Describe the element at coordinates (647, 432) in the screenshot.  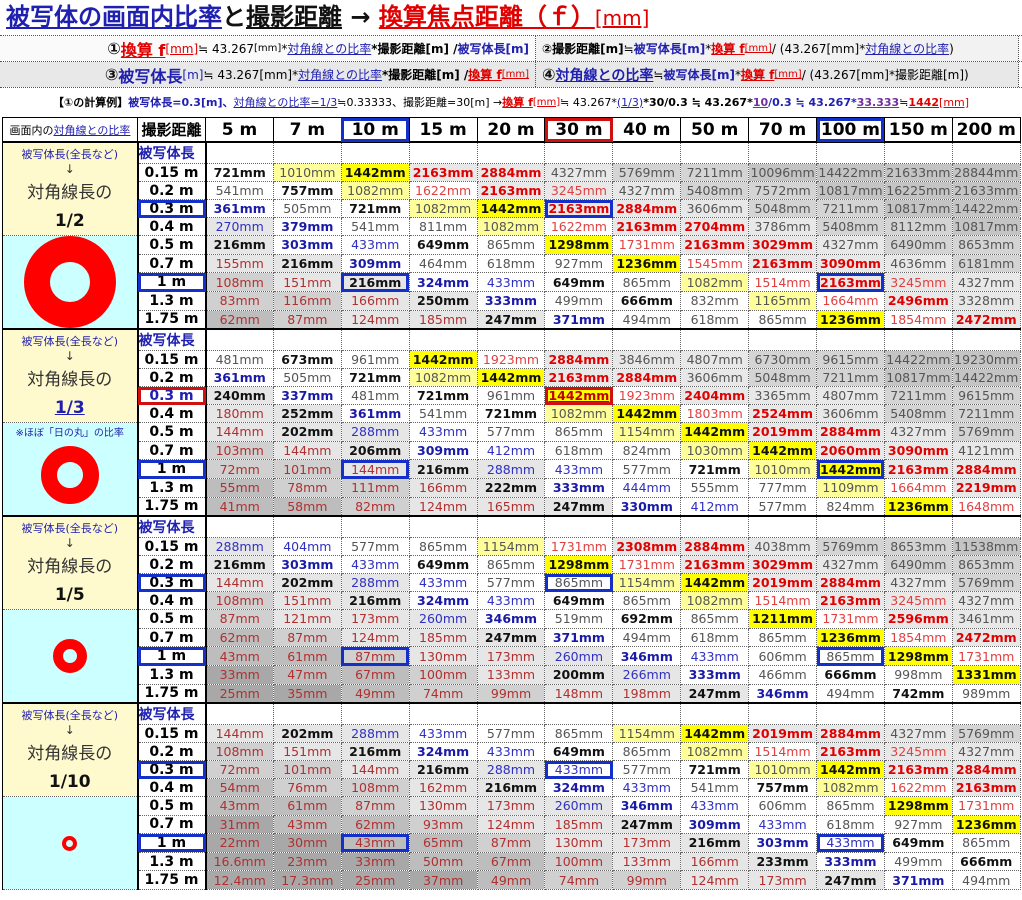
I see `focal-length-cell: 1154mm` at that location.